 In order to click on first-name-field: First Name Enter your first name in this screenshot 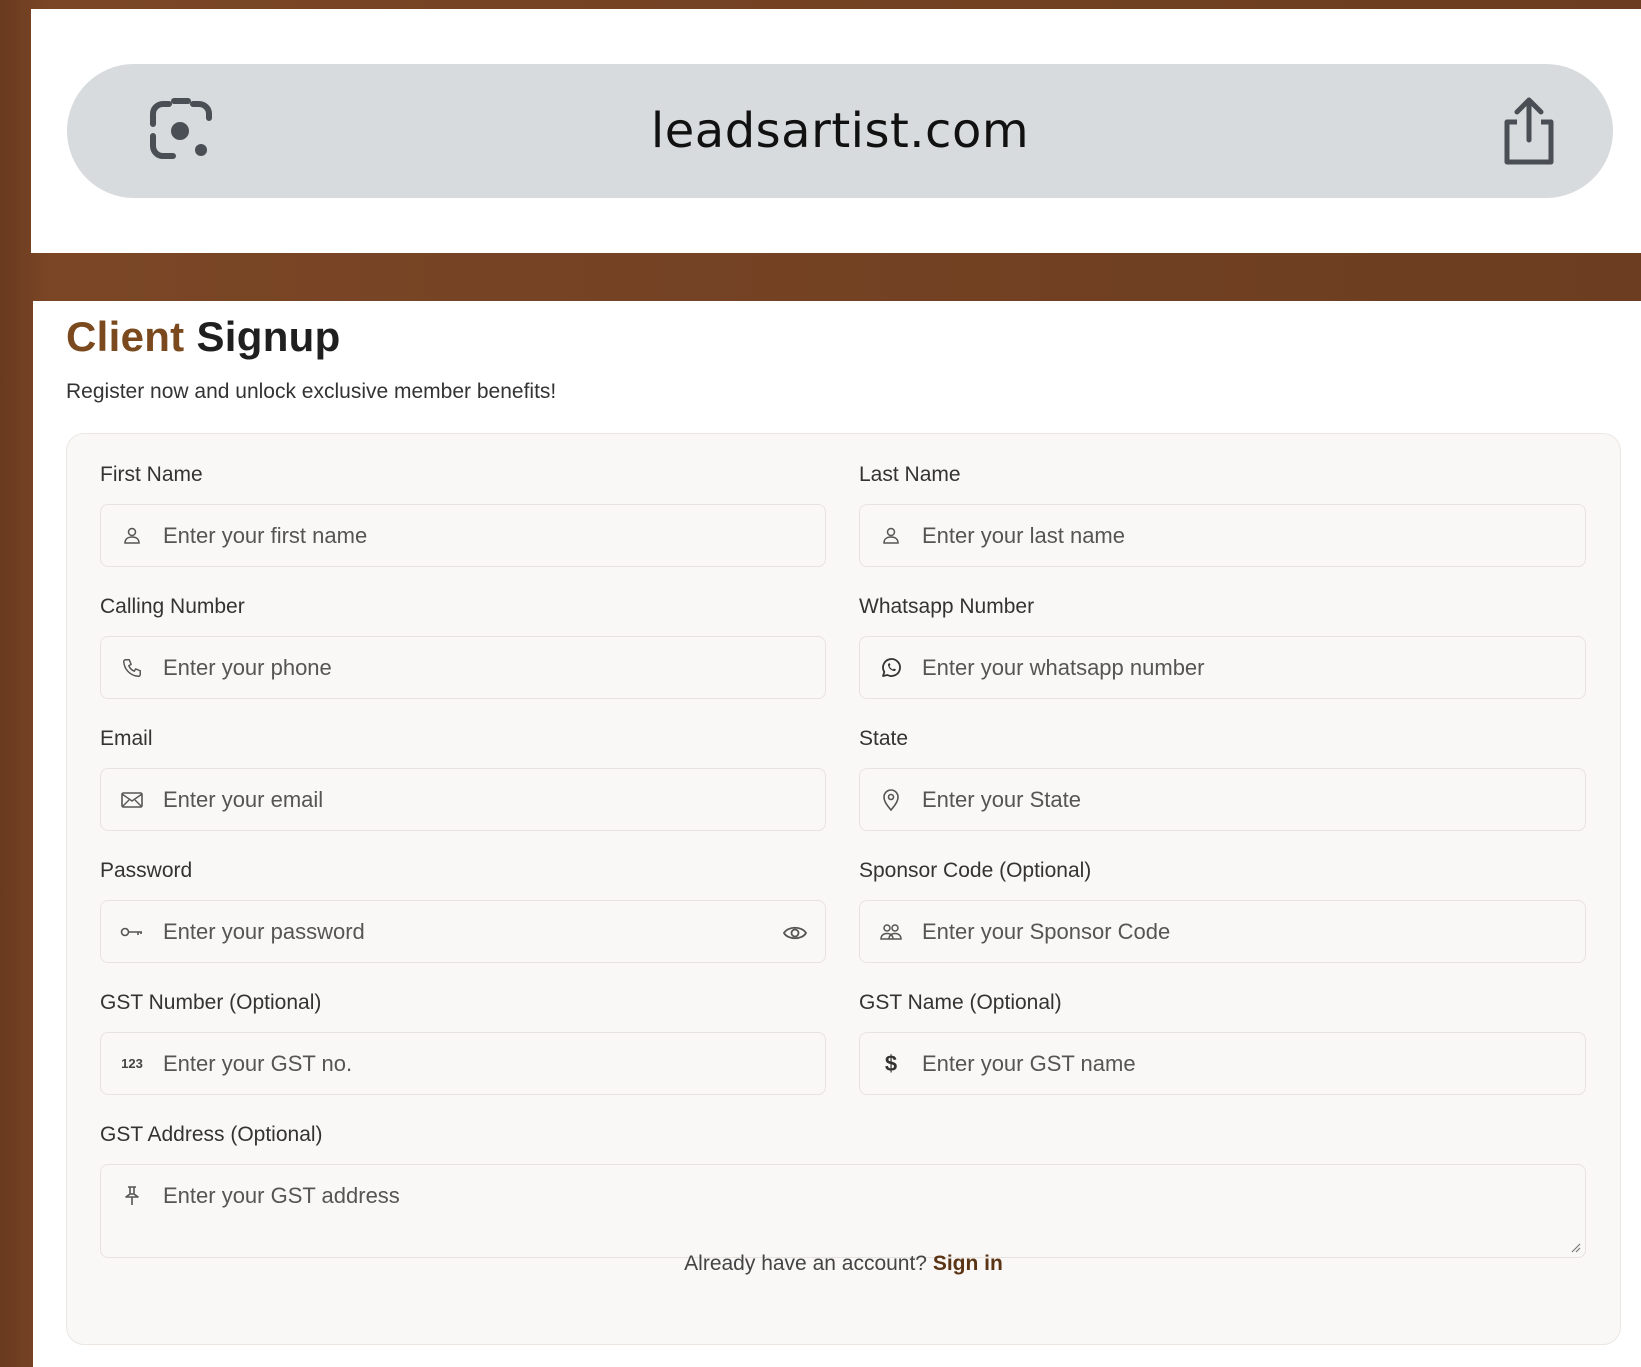, I will do `click(463, 514)`.